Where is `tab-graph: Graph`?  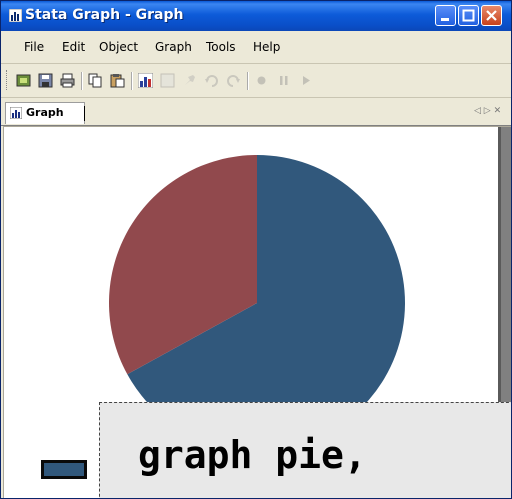
tab-graph: Graph is located at coordinates (45, 113).